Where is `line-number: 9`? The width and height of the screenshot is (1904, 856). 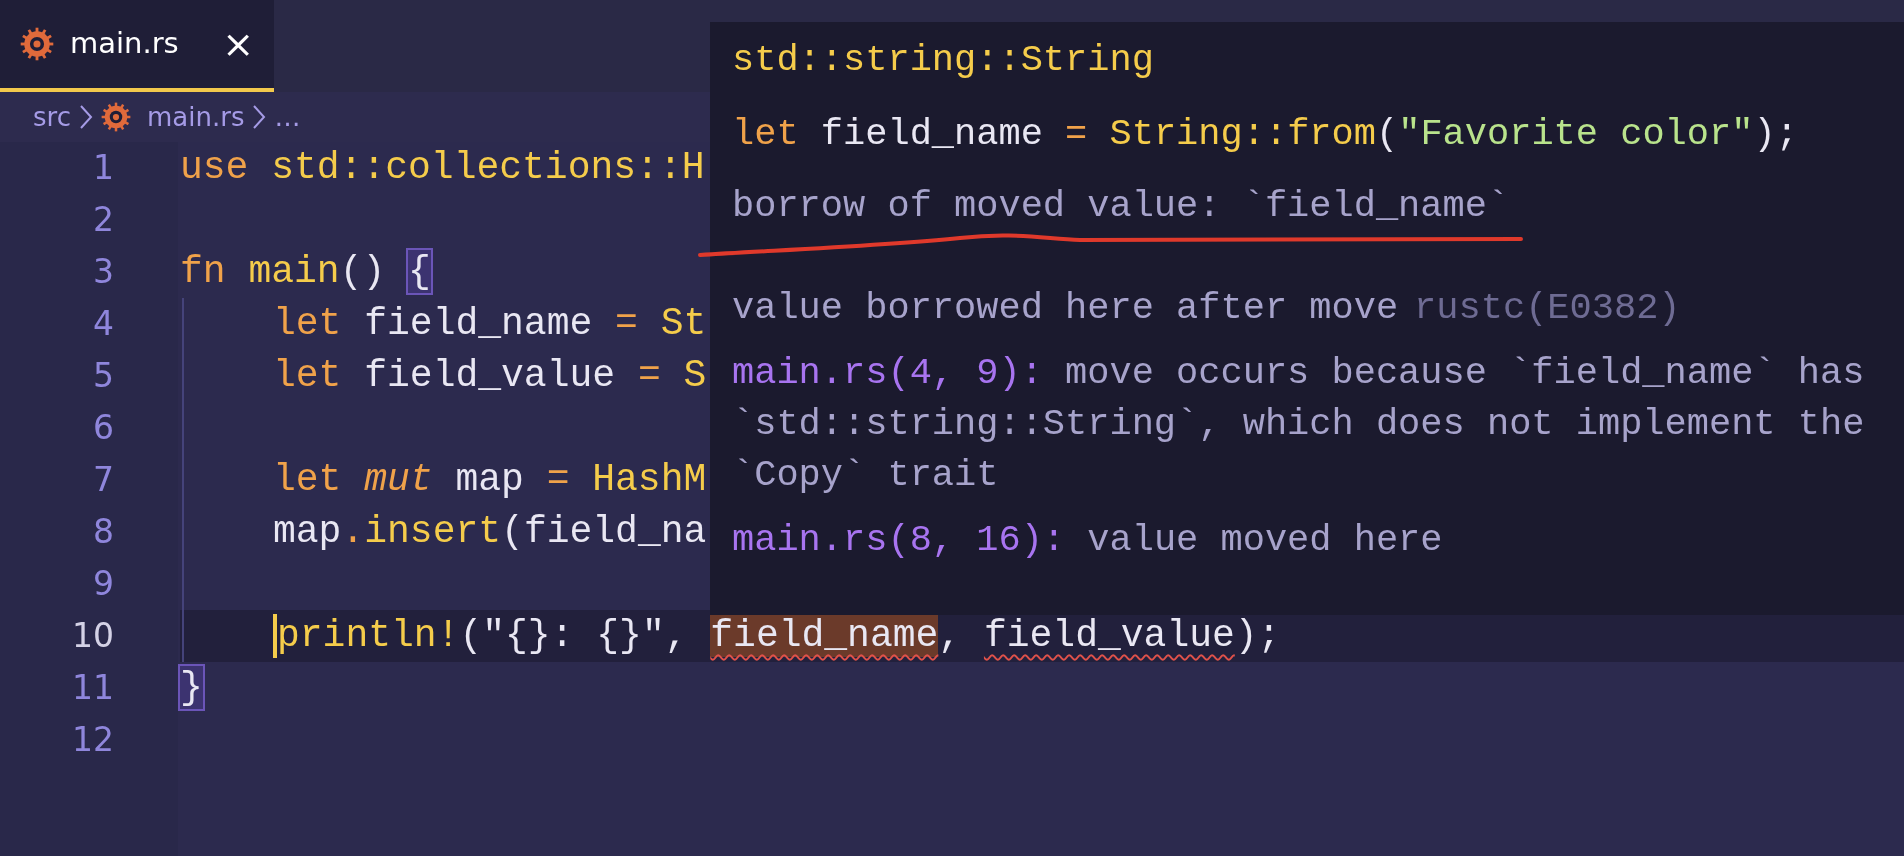 line-number: 9 is located at coordinates (103, 584).